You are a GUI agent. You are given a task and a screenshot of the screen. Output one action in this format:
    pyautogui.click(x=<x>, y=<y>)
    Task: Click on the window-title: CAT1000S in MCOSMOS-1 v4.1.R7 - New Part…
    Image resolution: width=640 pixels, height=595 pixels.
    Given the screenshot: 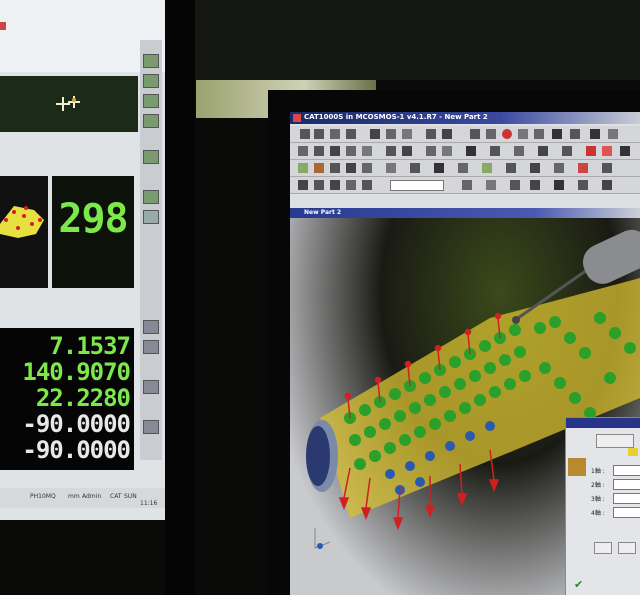 What is the action you would take?
    pyautogui.click(x=396, y=117)
    